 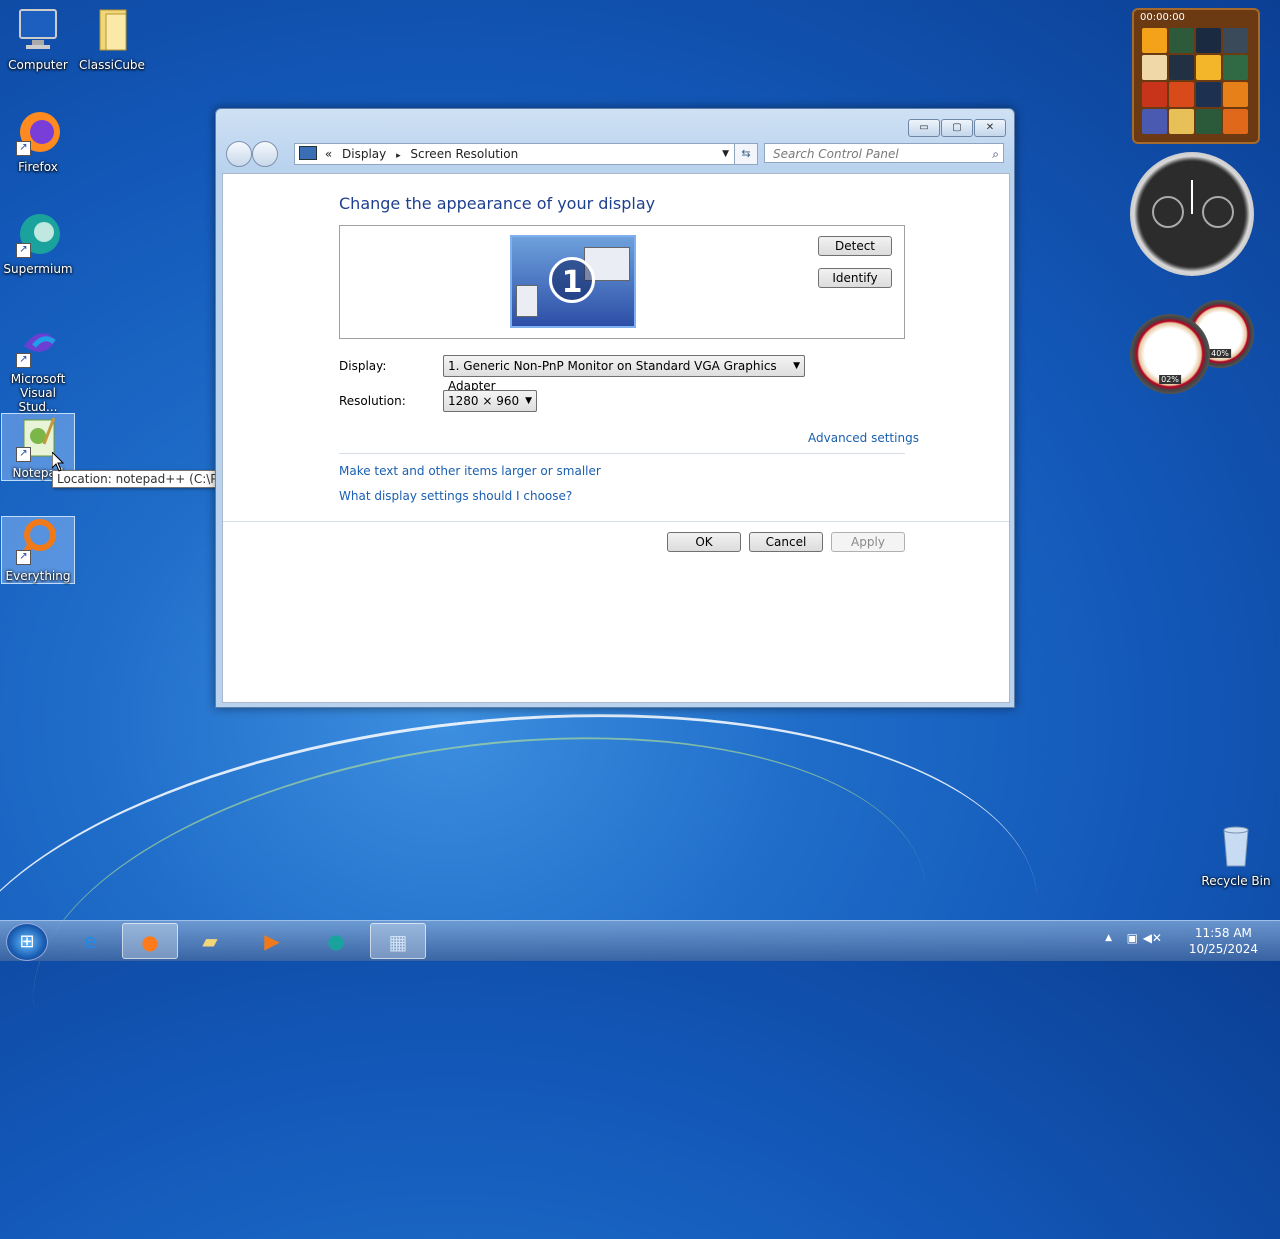 I want to click on breadcrumb-arrow-icon: ▸, so click(x=398, y=156).